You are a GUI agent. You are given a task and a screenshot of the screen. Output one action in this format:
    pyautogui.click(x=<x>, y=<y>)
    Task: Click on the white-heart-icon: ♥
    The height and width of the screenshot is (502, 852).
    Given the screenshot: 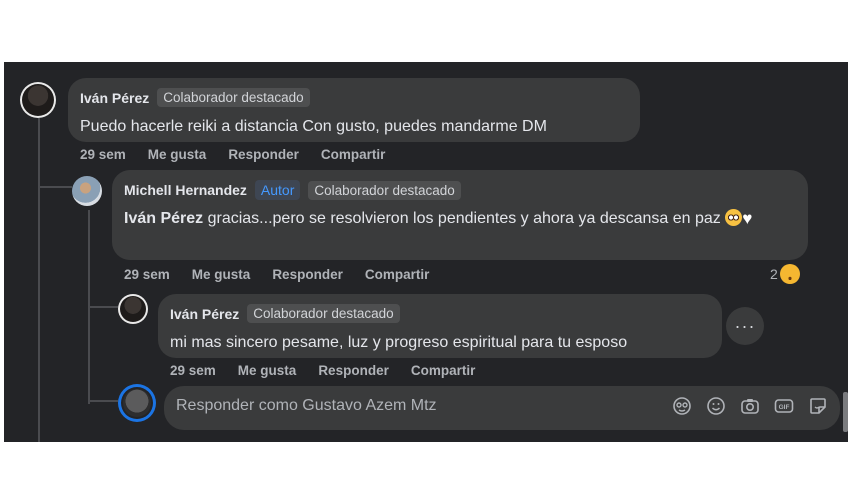 What is the action you would take?
    pyautogui.click(x=747, y=218)
    